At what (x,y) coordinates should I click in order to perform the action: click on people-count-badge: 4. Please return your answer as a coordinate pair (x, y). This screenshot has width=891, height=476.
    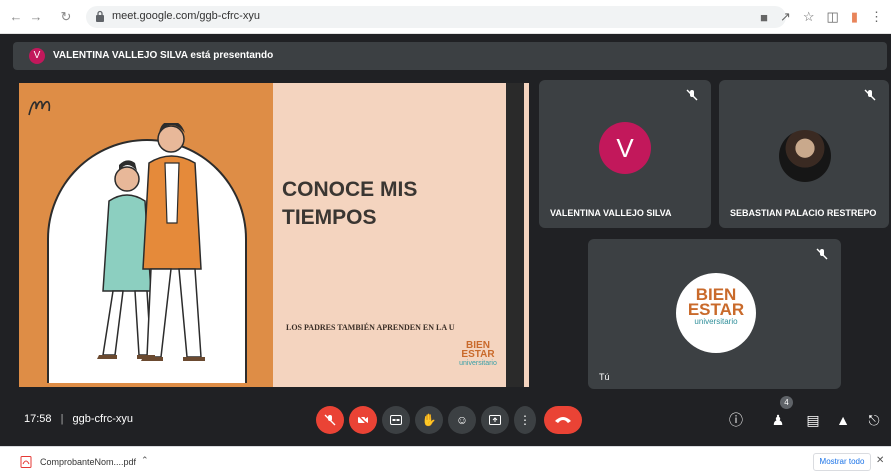
    Looking at the image, I should click on (786, 402).